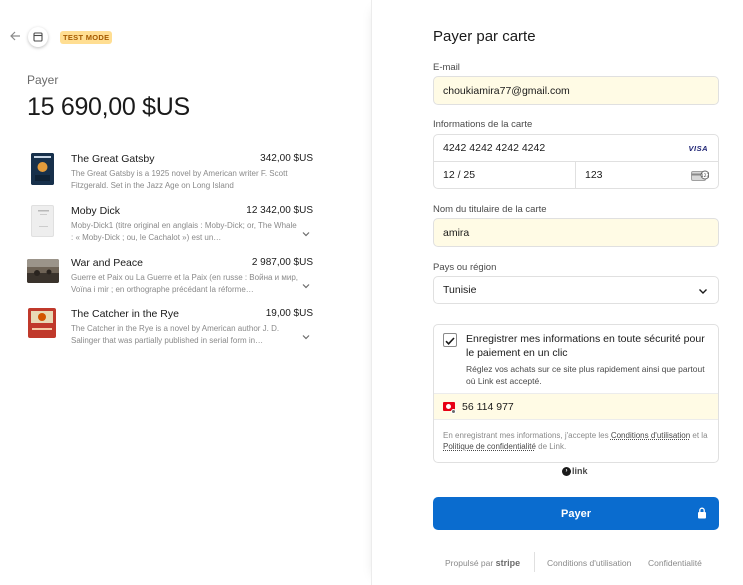  What do you see at coordinates (289, 313) in the screenshot?
I see `item-price: 19,00 $US` at bounding box center [289, 313].